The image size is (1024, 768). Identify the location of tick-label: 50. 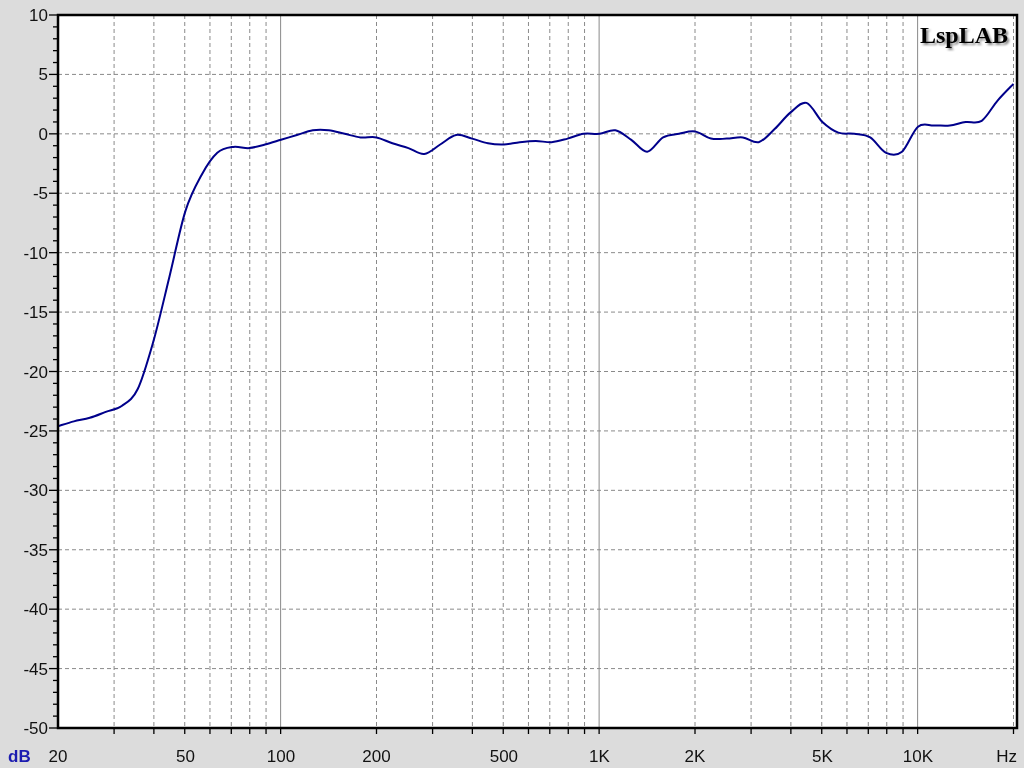
(185, 756).